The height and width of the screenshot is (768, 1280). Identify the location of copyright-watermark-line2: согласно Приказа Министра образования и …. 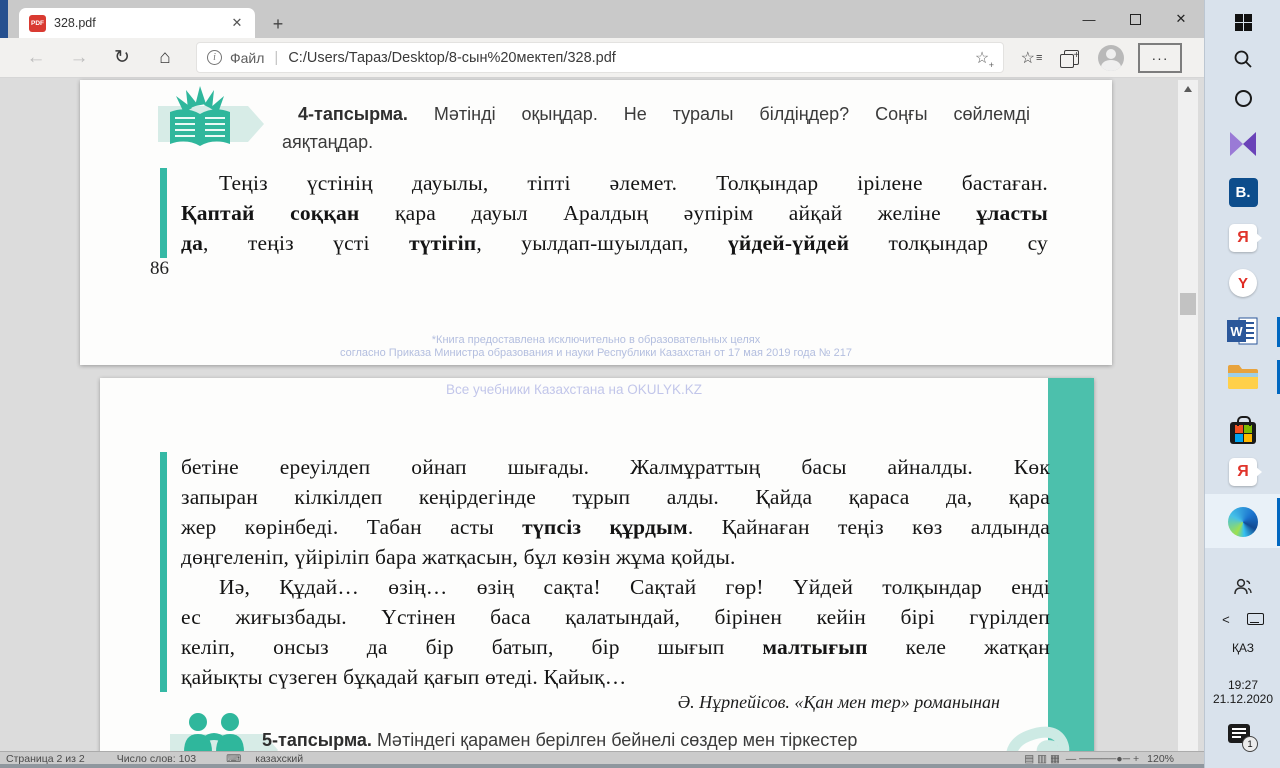
(596, 353).